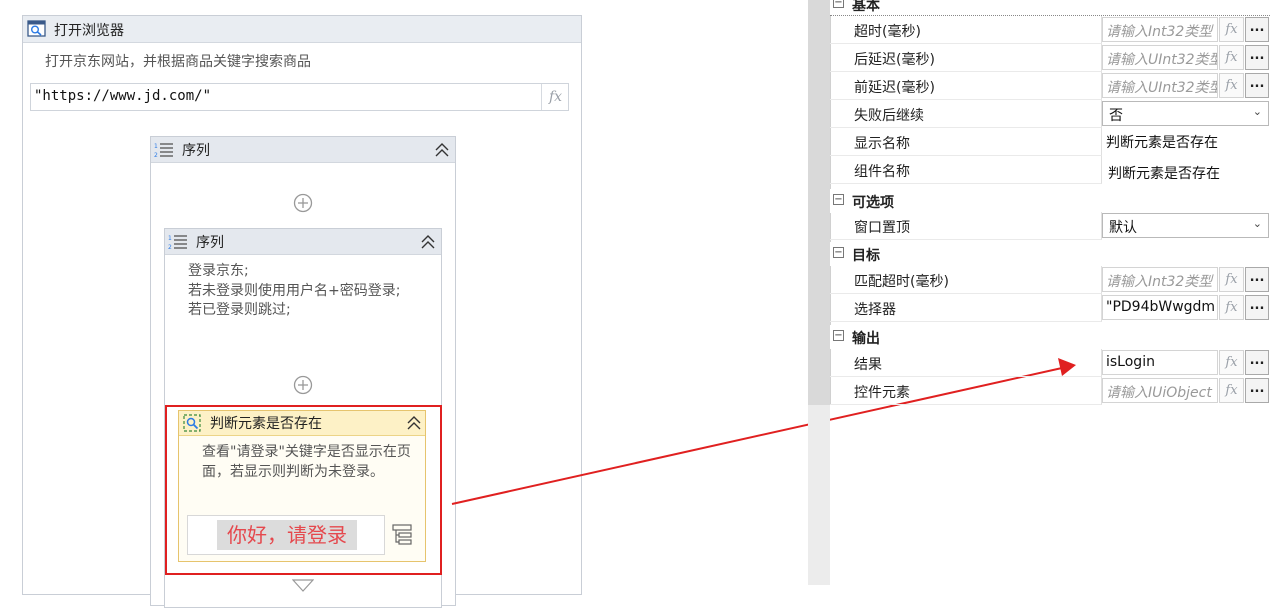 This screenshot has height=608, width=1283. What do you see at coordinates (1164, 173) in the screenshot?
I see `component-name-value: 判断元素是否存在` at bounding box center [1164, 173].